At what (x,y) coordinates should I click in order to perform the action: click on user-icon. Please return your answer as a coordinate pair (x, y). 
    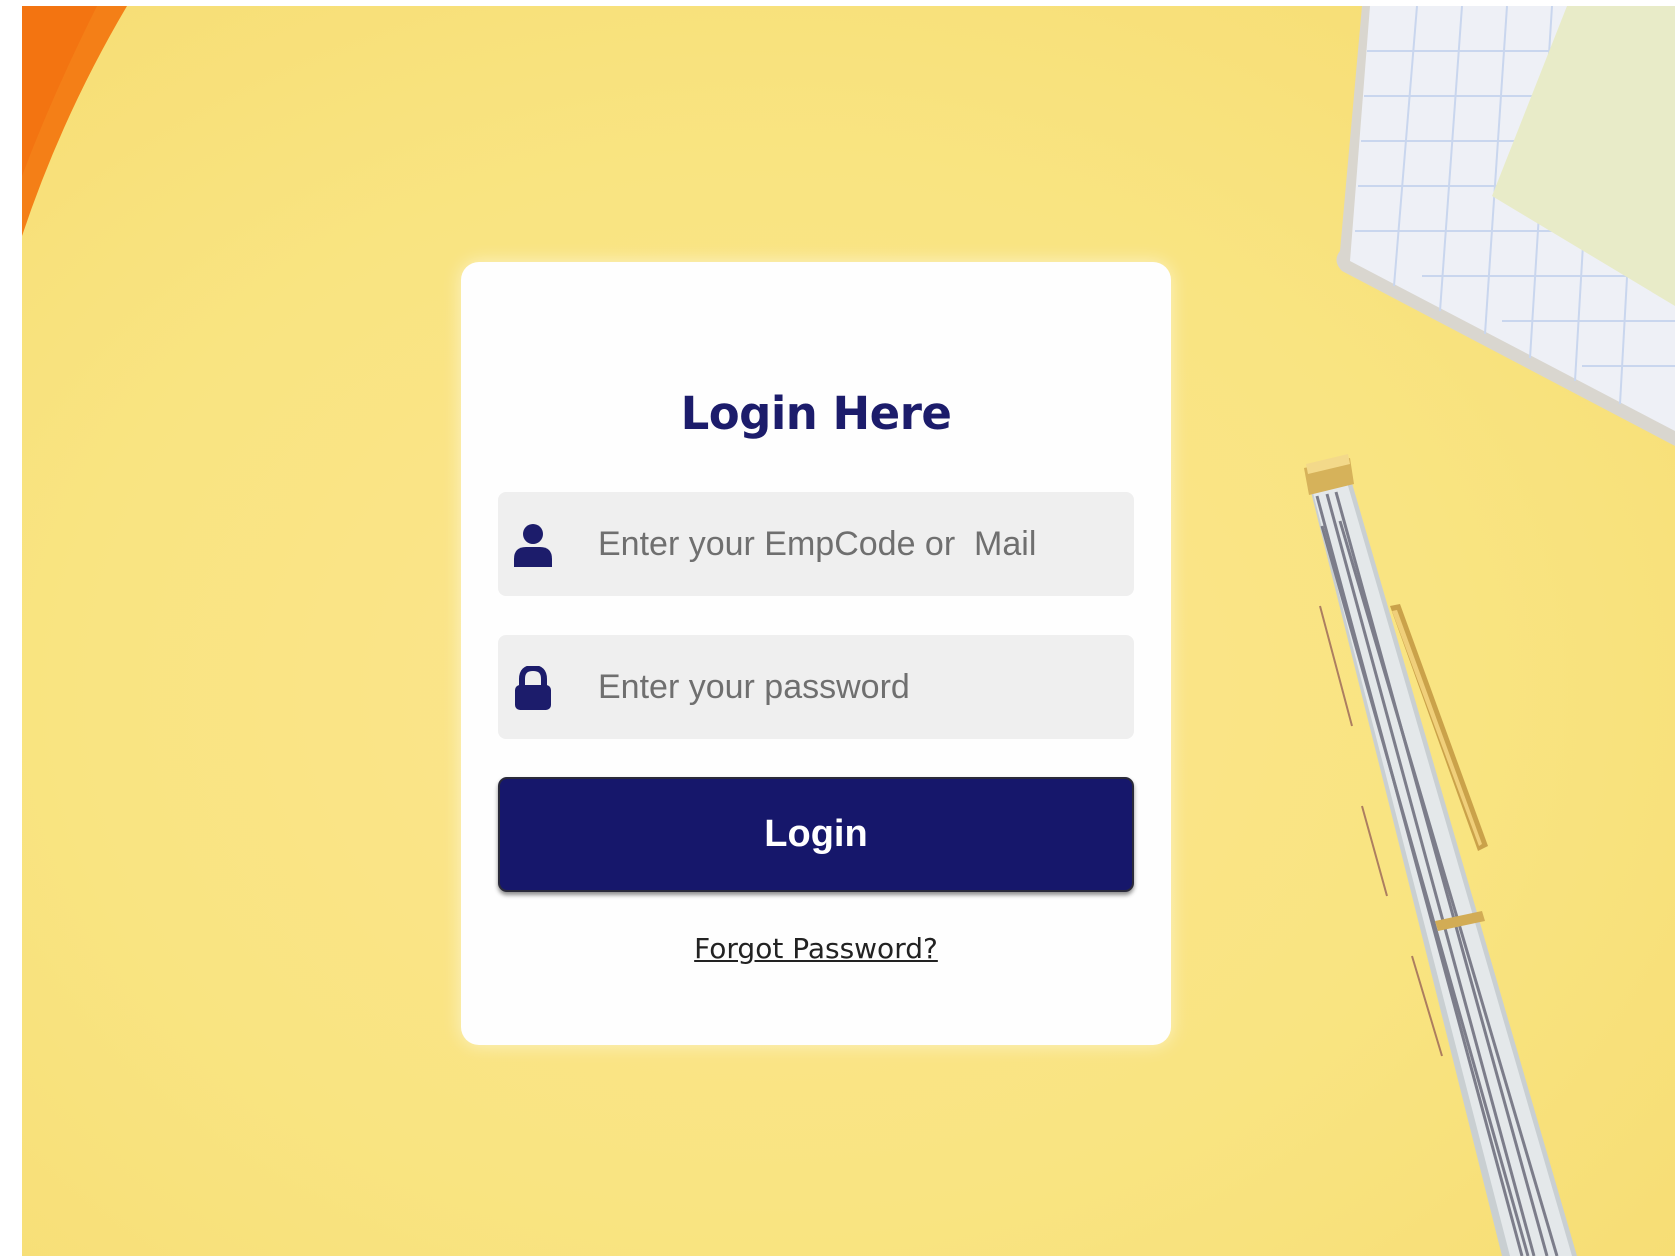
    Looking at the image, I should click on (533, 545).